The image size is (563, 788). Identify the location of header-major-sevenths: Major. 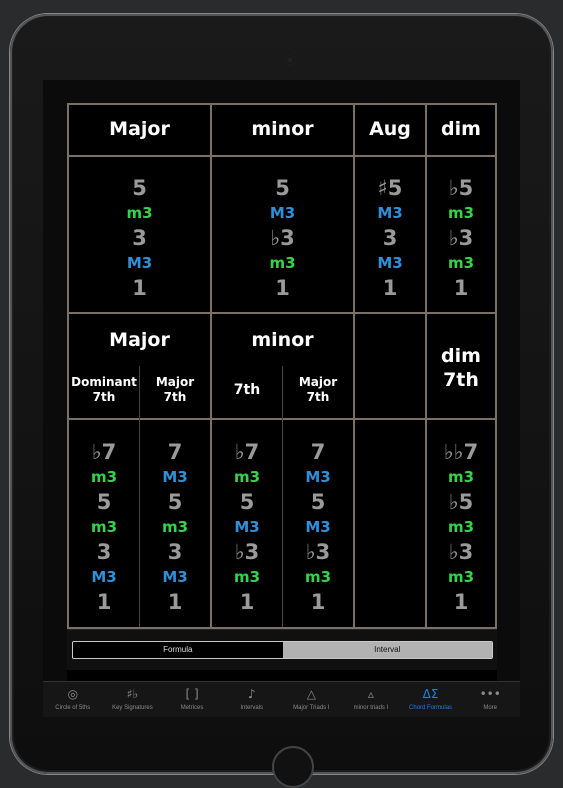
(139, 340).